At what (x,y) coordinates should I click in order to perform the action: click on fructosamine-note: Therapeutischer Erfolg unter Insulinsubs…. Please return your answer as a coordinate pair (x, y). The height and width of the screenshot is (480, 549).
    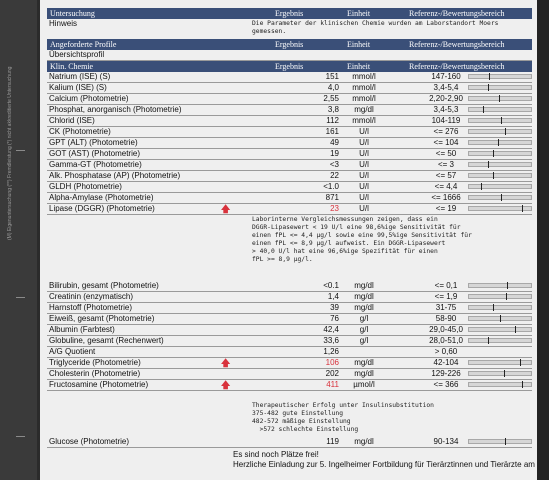
    Looking at the image, I should click on (343, 417).